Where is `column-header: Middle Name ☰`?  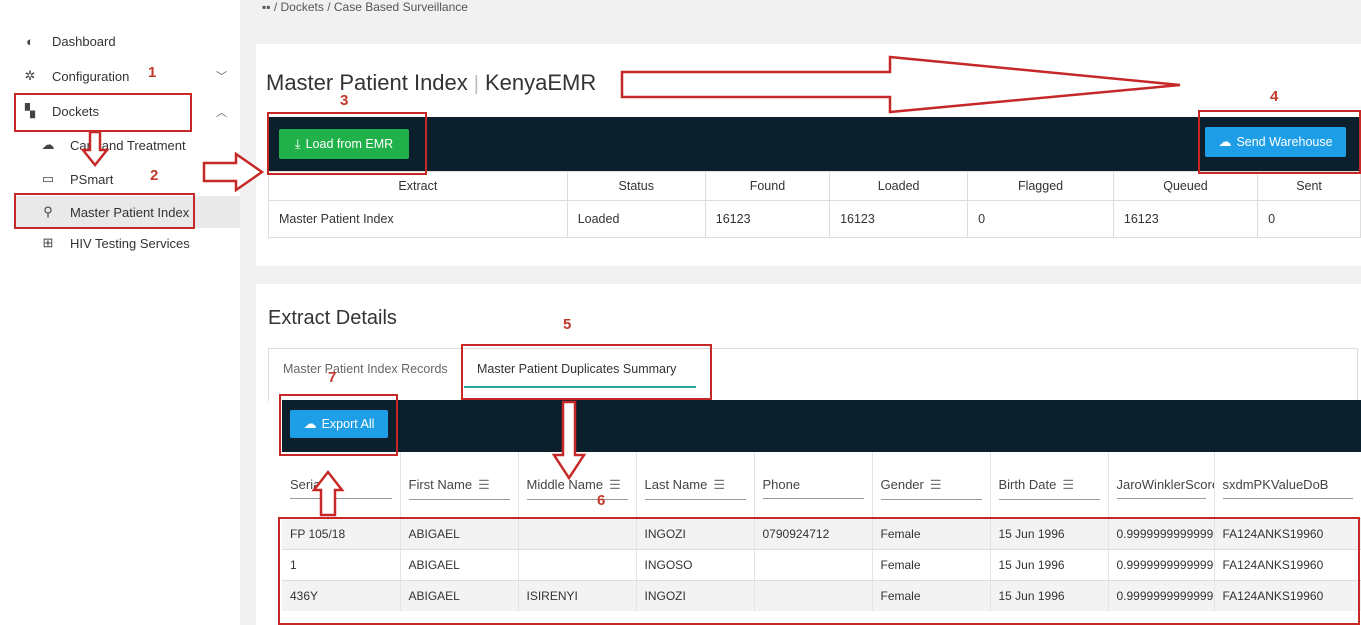 column-header: Middle Name ☰ is located at coordinates (577, 485).